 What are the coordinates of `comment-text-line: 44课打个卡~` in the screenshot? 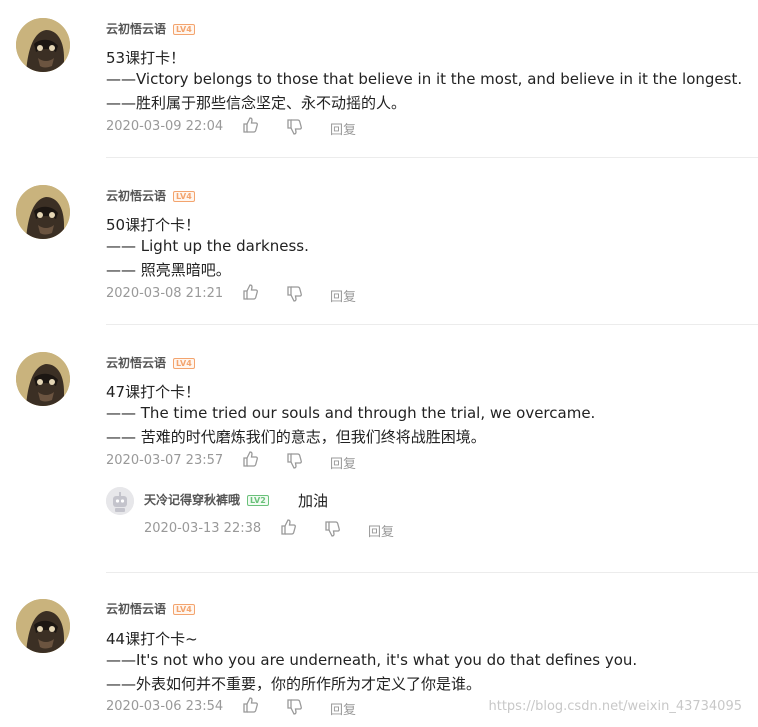 It's located at (152, 639).